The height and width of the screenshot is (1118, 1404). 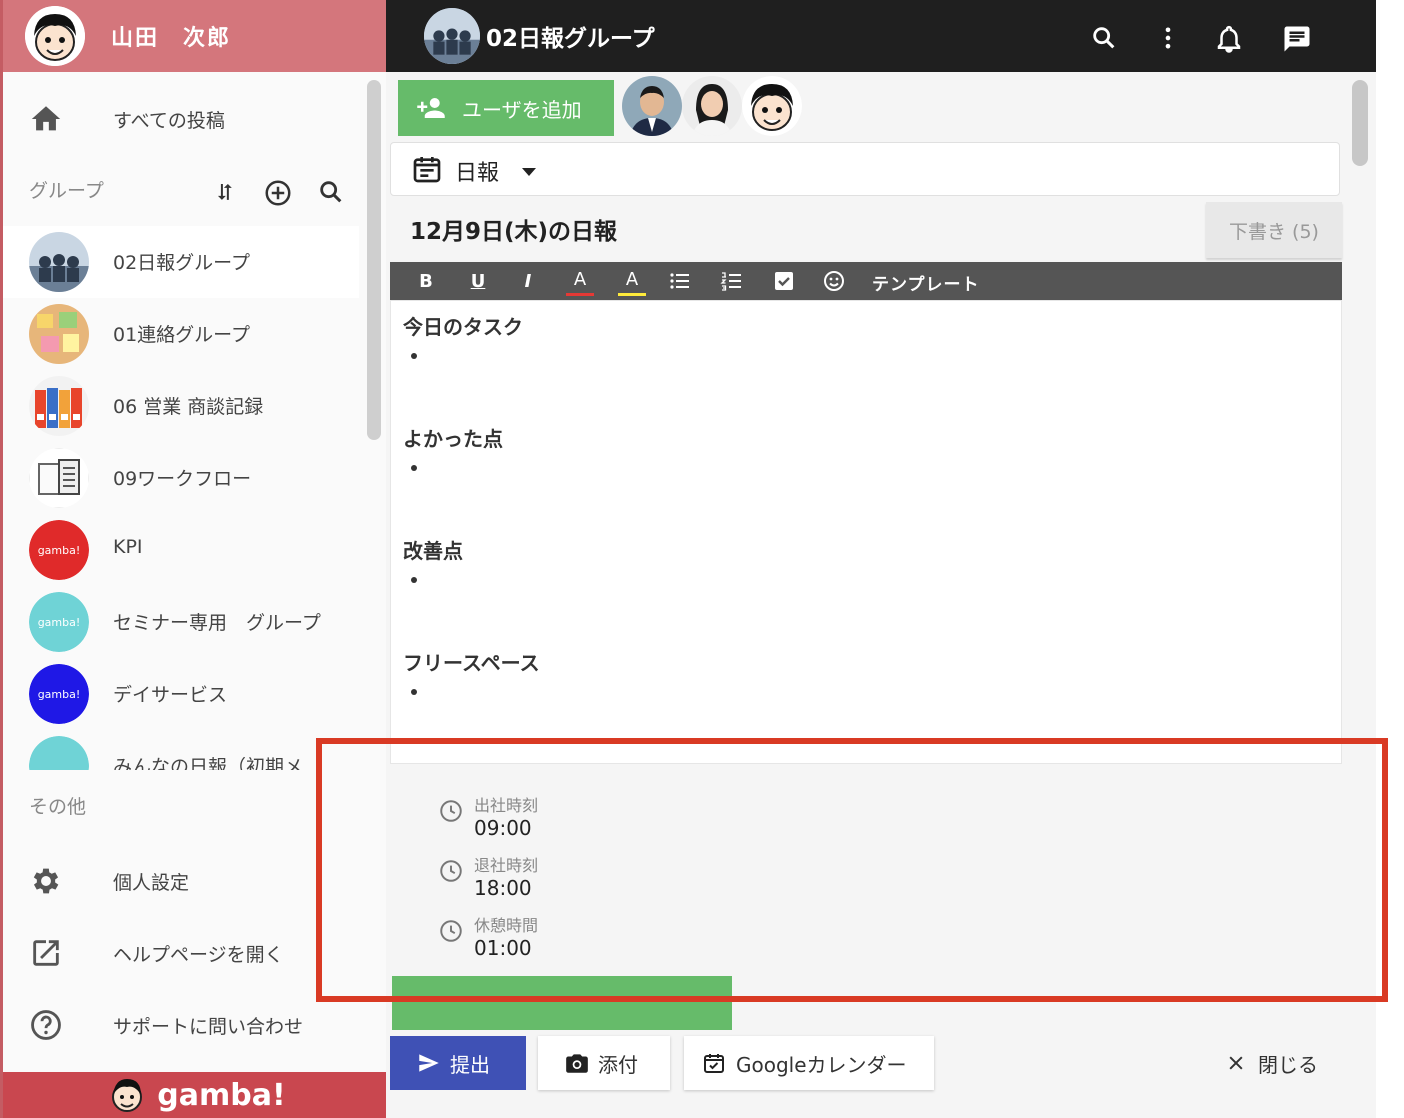 I want to click on group-label: みんなの日報（初期メ, so click(x=208, y=763).